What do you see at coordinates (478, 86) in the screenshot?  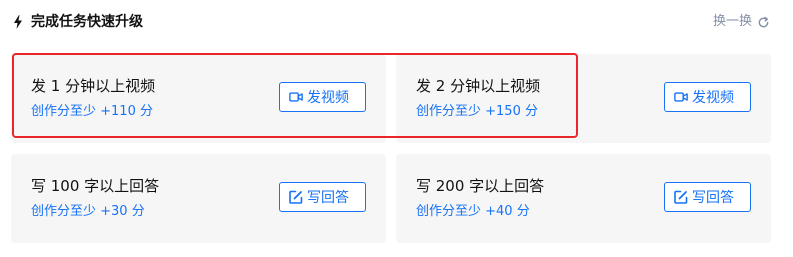 I see `task-title: 发 2 分钟以上视频` at bounding box center [478, 86].